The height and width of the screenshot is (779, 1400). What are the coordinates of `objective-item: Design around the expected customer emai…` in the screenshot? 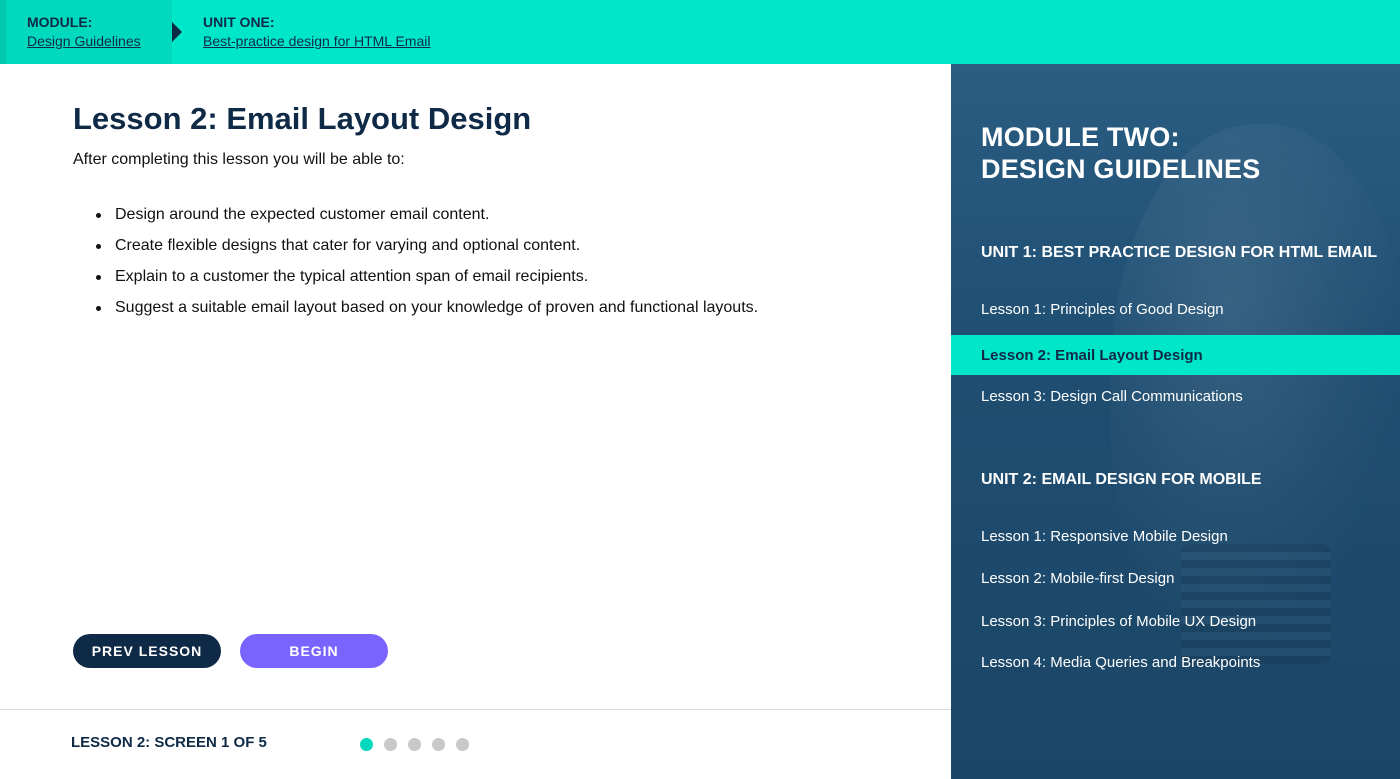 It's located at (427, 219).